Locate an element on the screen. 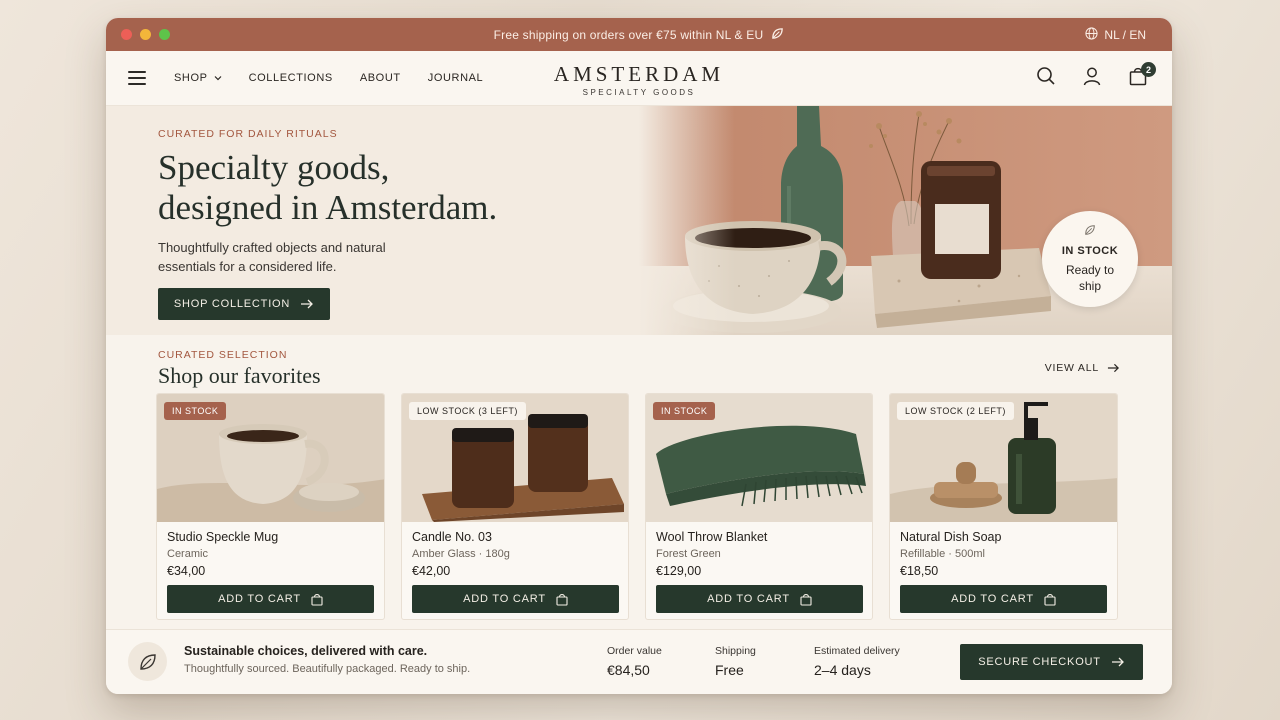 This screenshot has width=1280, height=720. brand-name: AMSTERDAM is located at coordinates (639, 74).